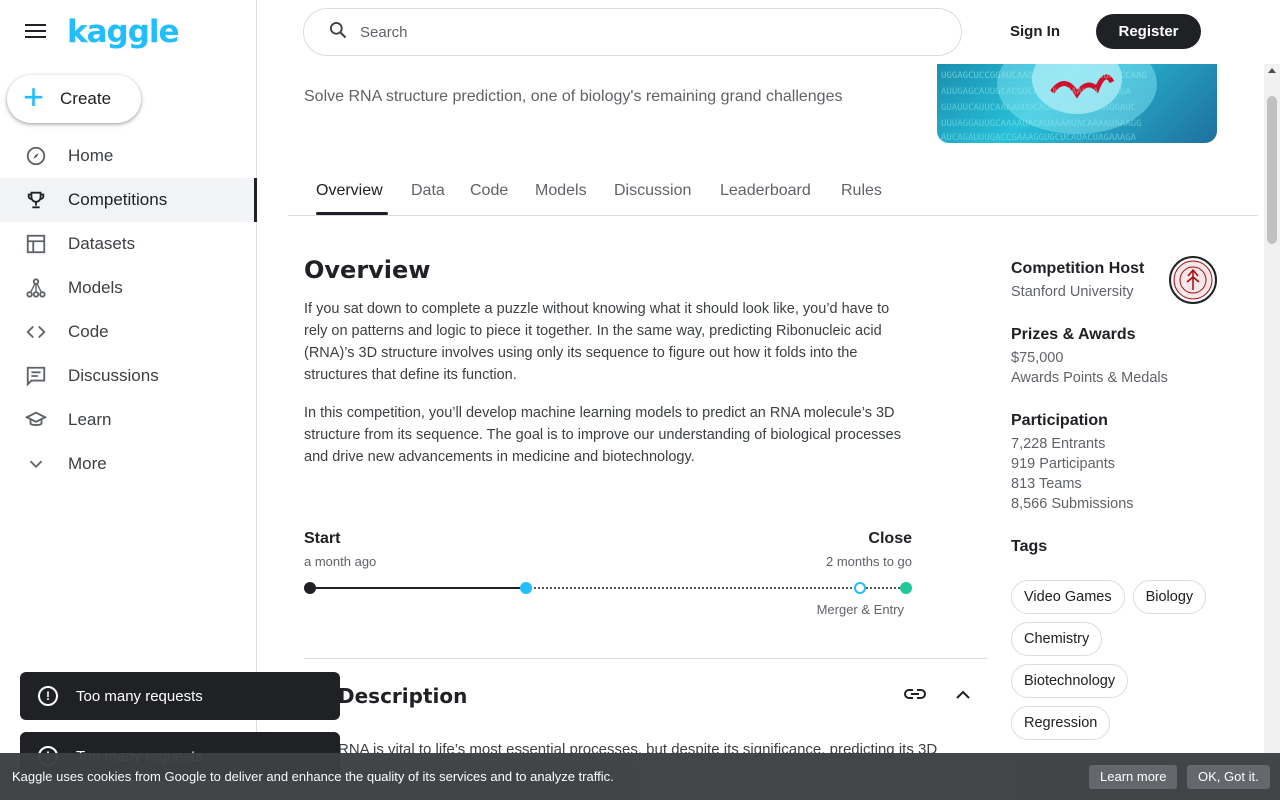 The height and width of the screenshot is (800, 1280). Describe the element at coordinates (338, 32) in the screenshot. I see `search-icon` at that location.